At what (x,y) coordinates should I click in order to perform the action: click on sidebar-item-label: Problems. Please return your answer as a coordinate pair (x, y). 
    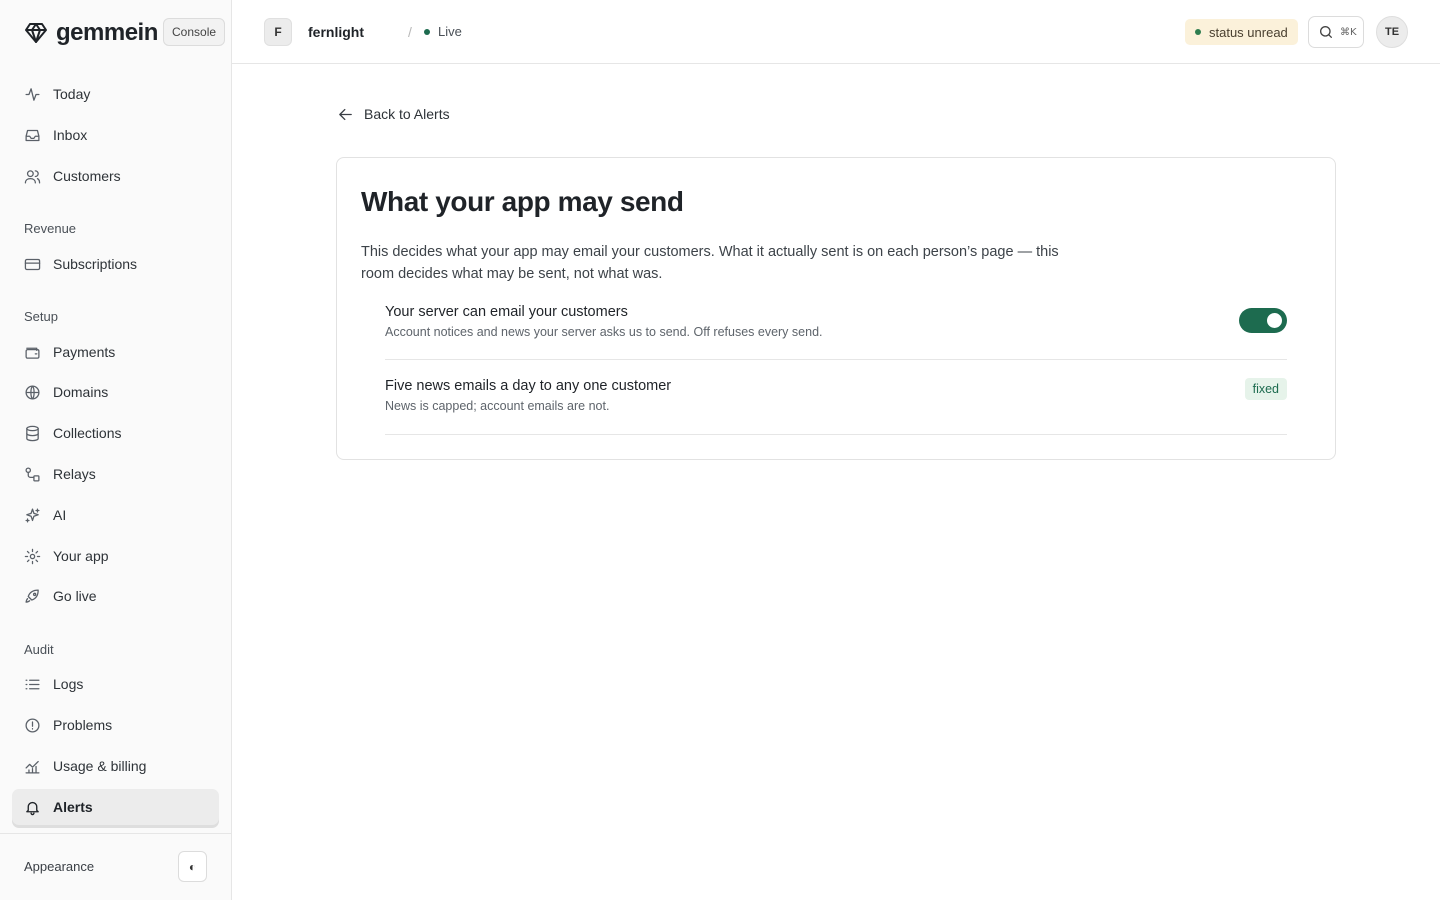
    Looking at the image, I should click on (83, 725).